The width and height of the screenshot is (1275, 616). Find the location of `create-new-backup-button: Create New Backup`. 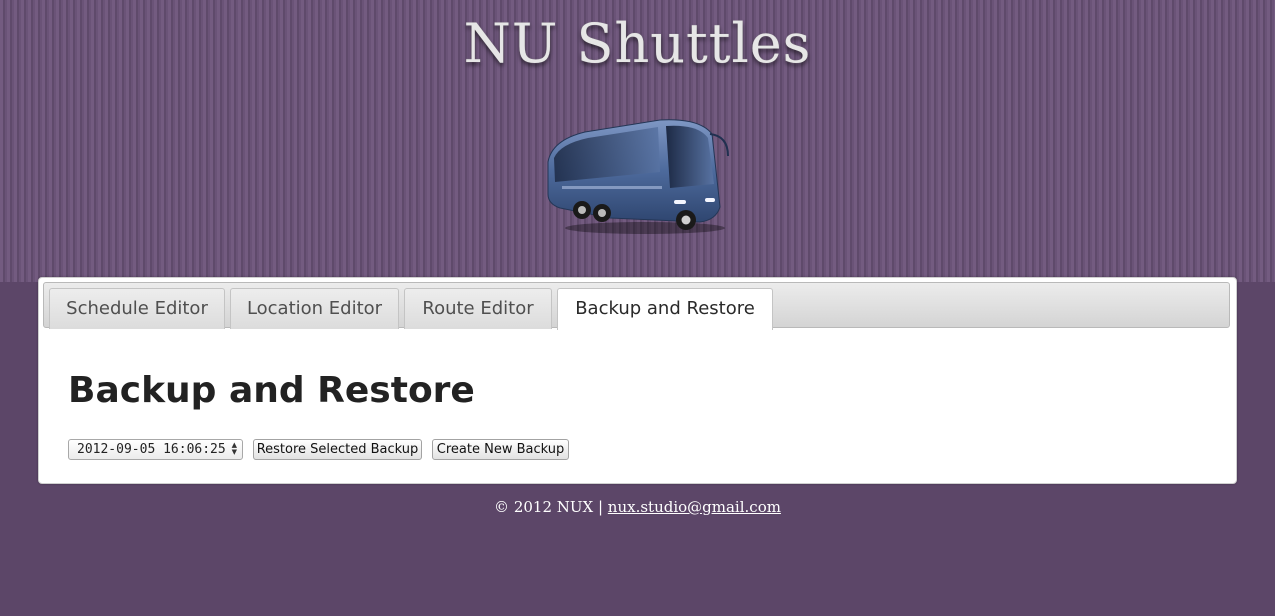

create-new-backup-button: Create New Backup is located at coordinates (500, 449).